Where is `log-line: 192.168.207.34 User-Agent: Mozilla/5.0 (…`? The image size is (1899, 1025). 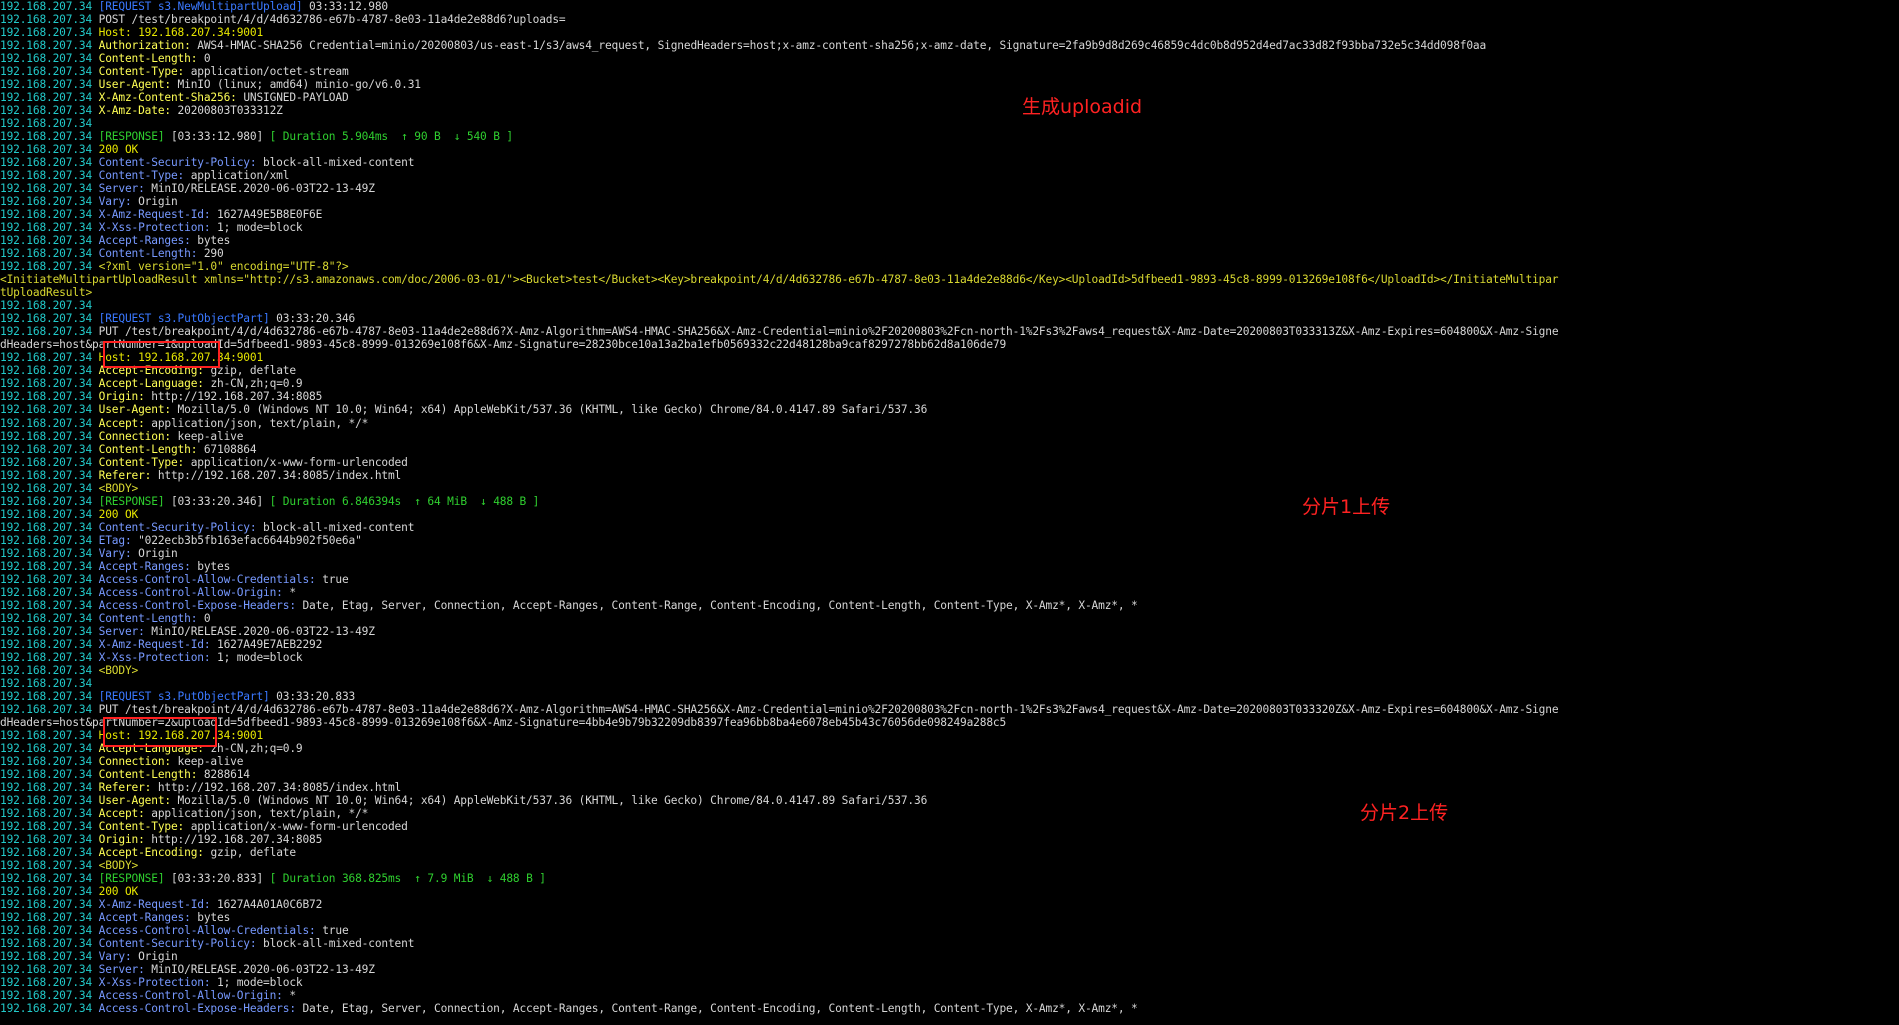 log-line: 192.168.207.34 User-Agent: Mozilla/5.0 (… is located at coordinates (949, 409).